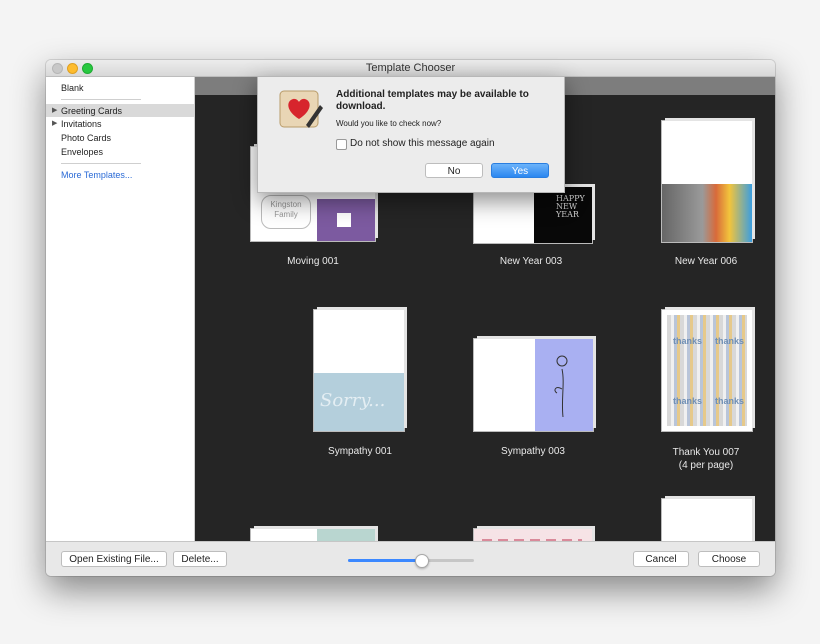 This screenshot has height=644, width=820. What do you see at coordinates (533, 215) in the screenshot?
I see `template-card-new-year-003: HAPPY NEW YEAR` at bounding box center [533, 215].